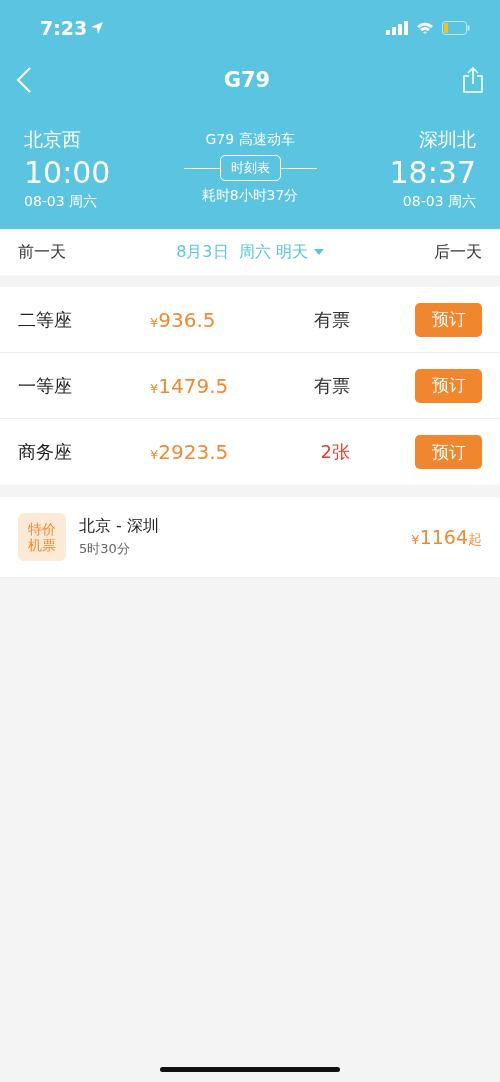  I want to click on seat-price: ¥2923.5, so click(190, 452).